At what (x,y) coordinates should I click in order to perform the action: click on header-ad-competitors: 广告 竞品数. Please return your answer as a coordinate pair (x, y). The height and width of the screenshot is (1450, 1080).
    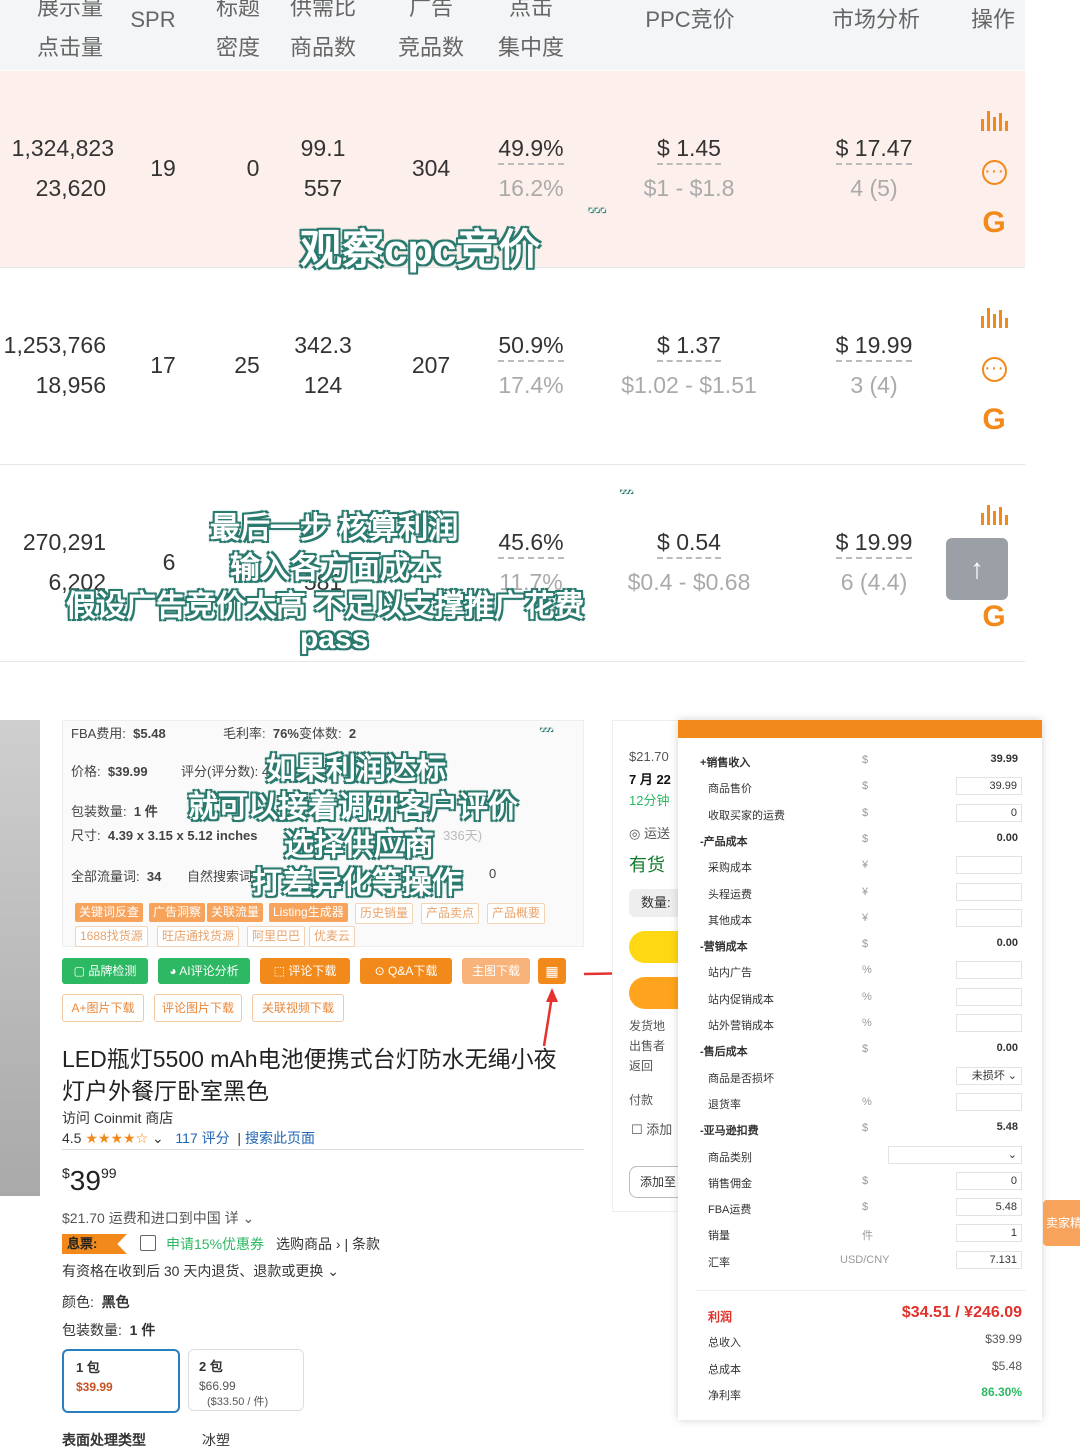
    Looking at the image, I should click on (431, 34).